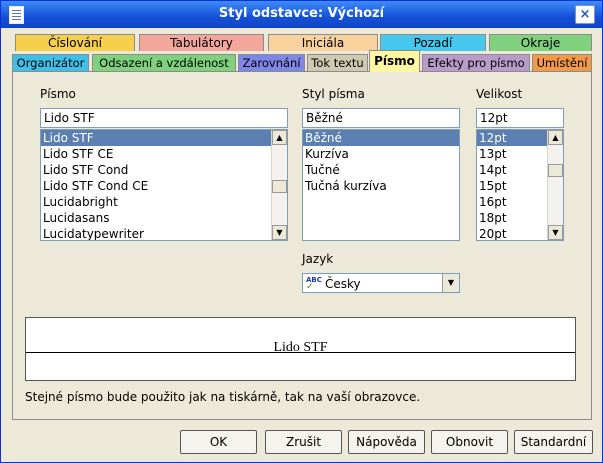 The height and width of the screenshot is (463, 603). What do you see at coordinates (394, 61) in the screenshot?
I see `tab-pismo: Písmo` at bounding box center [394, 61].